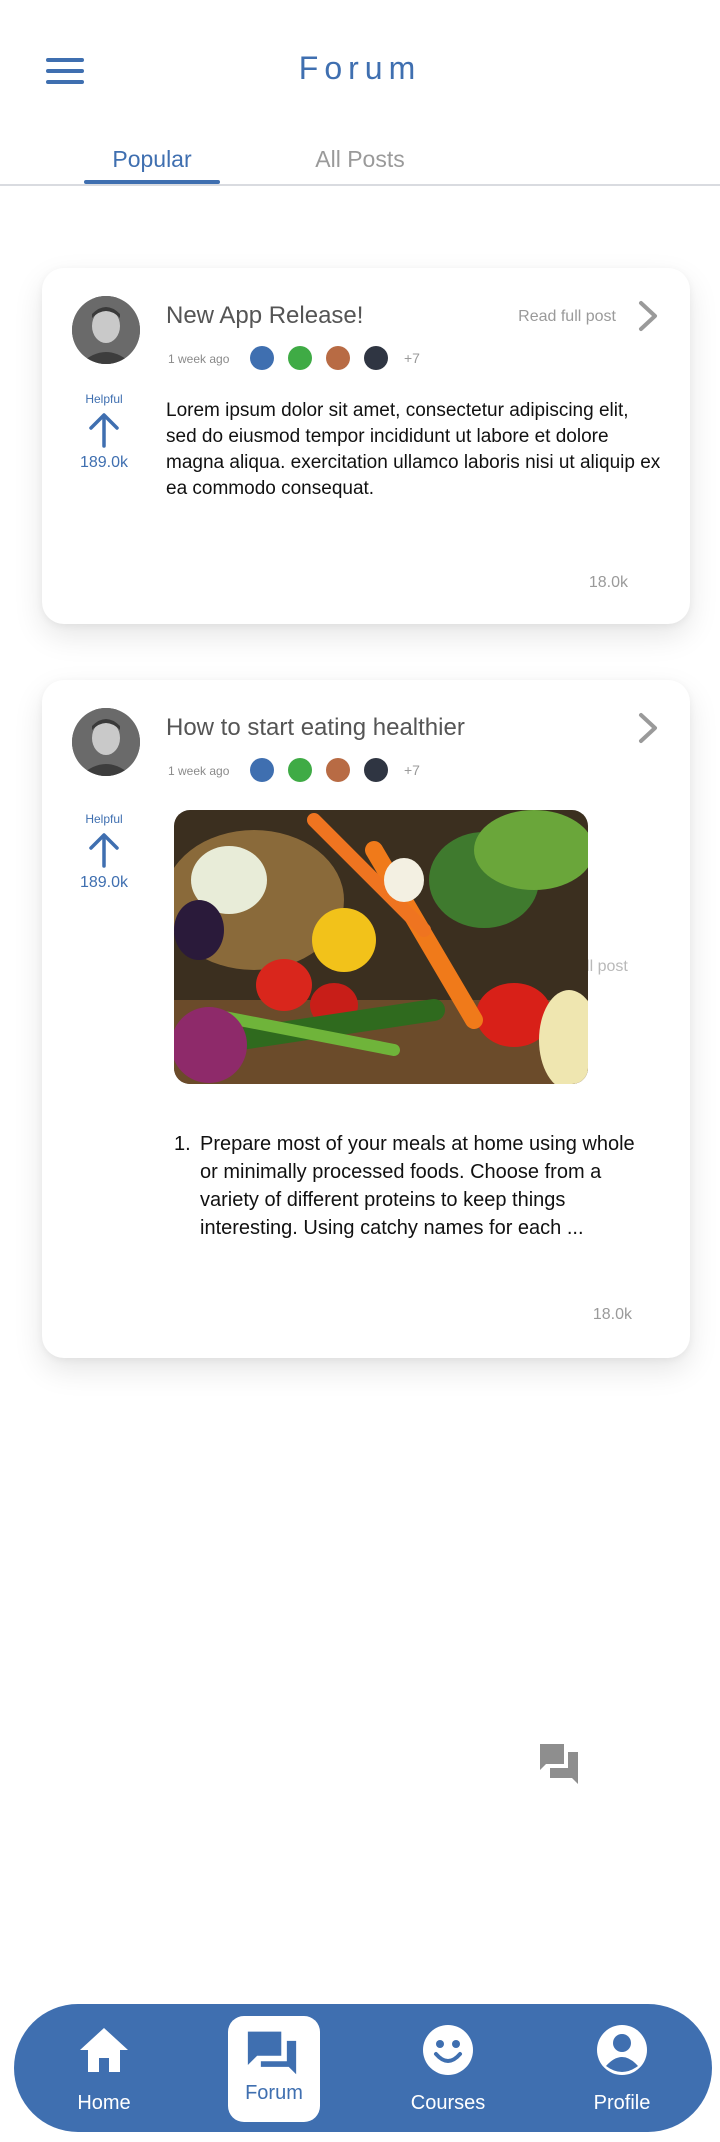 The width and height of the screenshot is (720, 2142). What do you see at coordinates (448, 2103) in the screenshot?
I see `nav-label: Courses` at bounding box center [448, 2103].